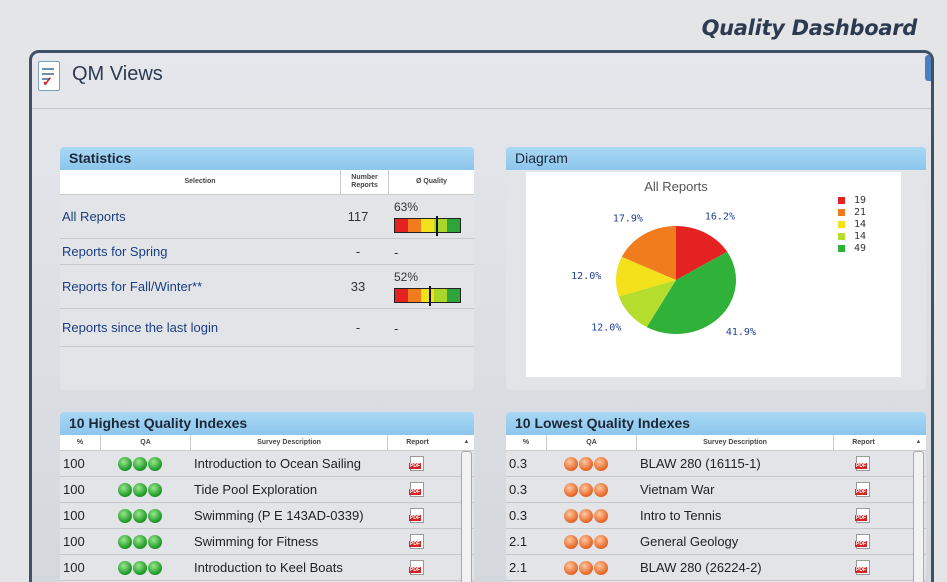 The image size is (947, 582). I want to click on highest-scrollbar, so click(466, 516).